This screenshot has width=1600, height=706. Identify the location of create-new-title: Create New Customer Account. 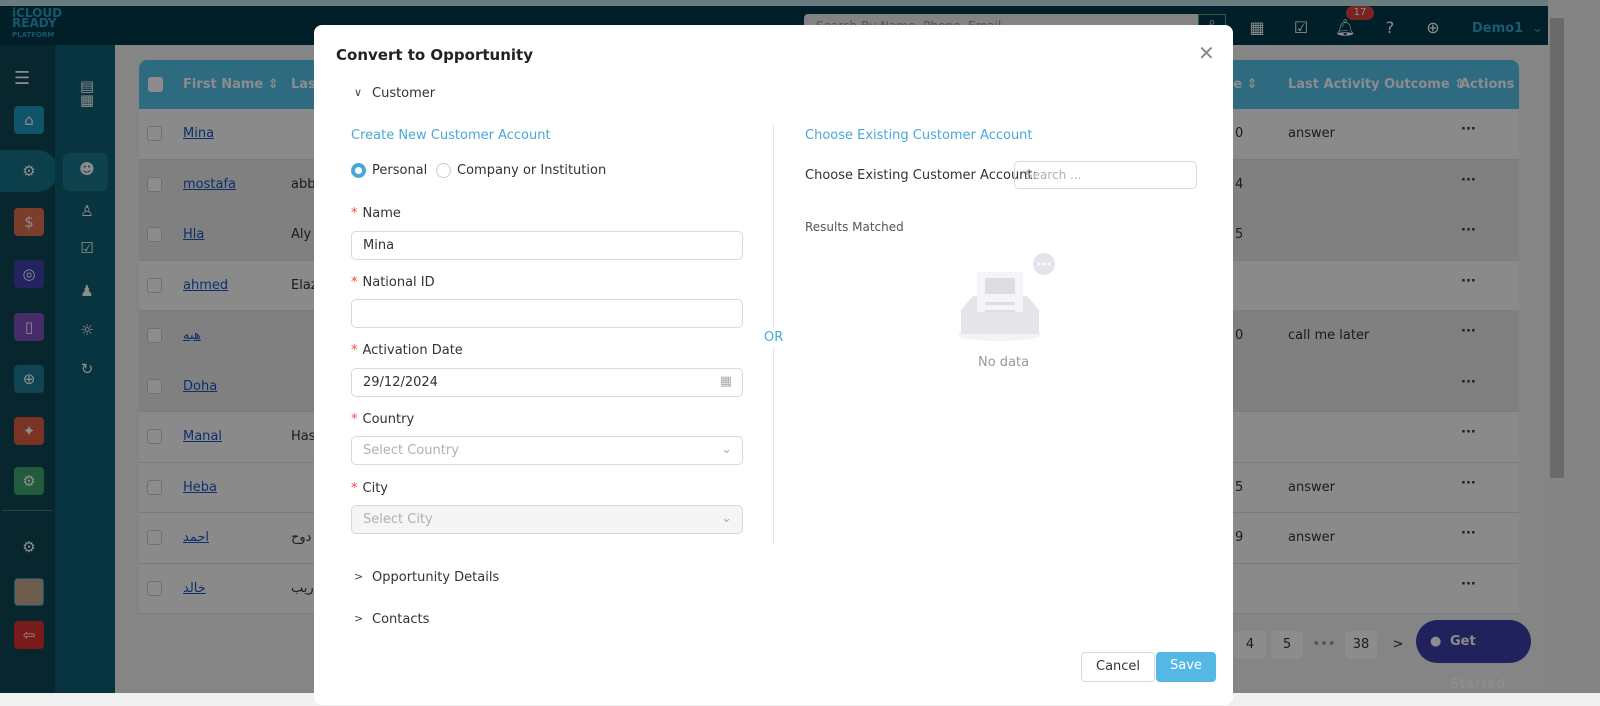
(451, 135).